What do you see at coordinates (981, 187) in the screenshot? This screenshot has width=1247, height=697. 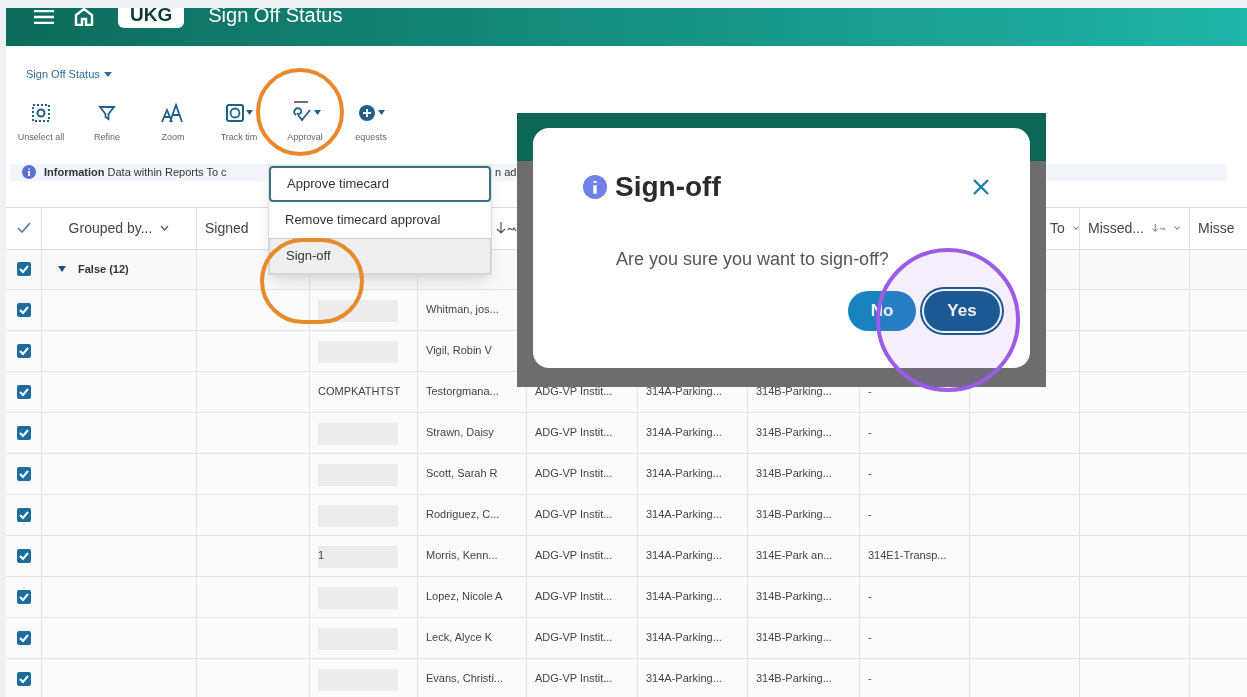 I see `close-icon` at bounding box center [981, 187].